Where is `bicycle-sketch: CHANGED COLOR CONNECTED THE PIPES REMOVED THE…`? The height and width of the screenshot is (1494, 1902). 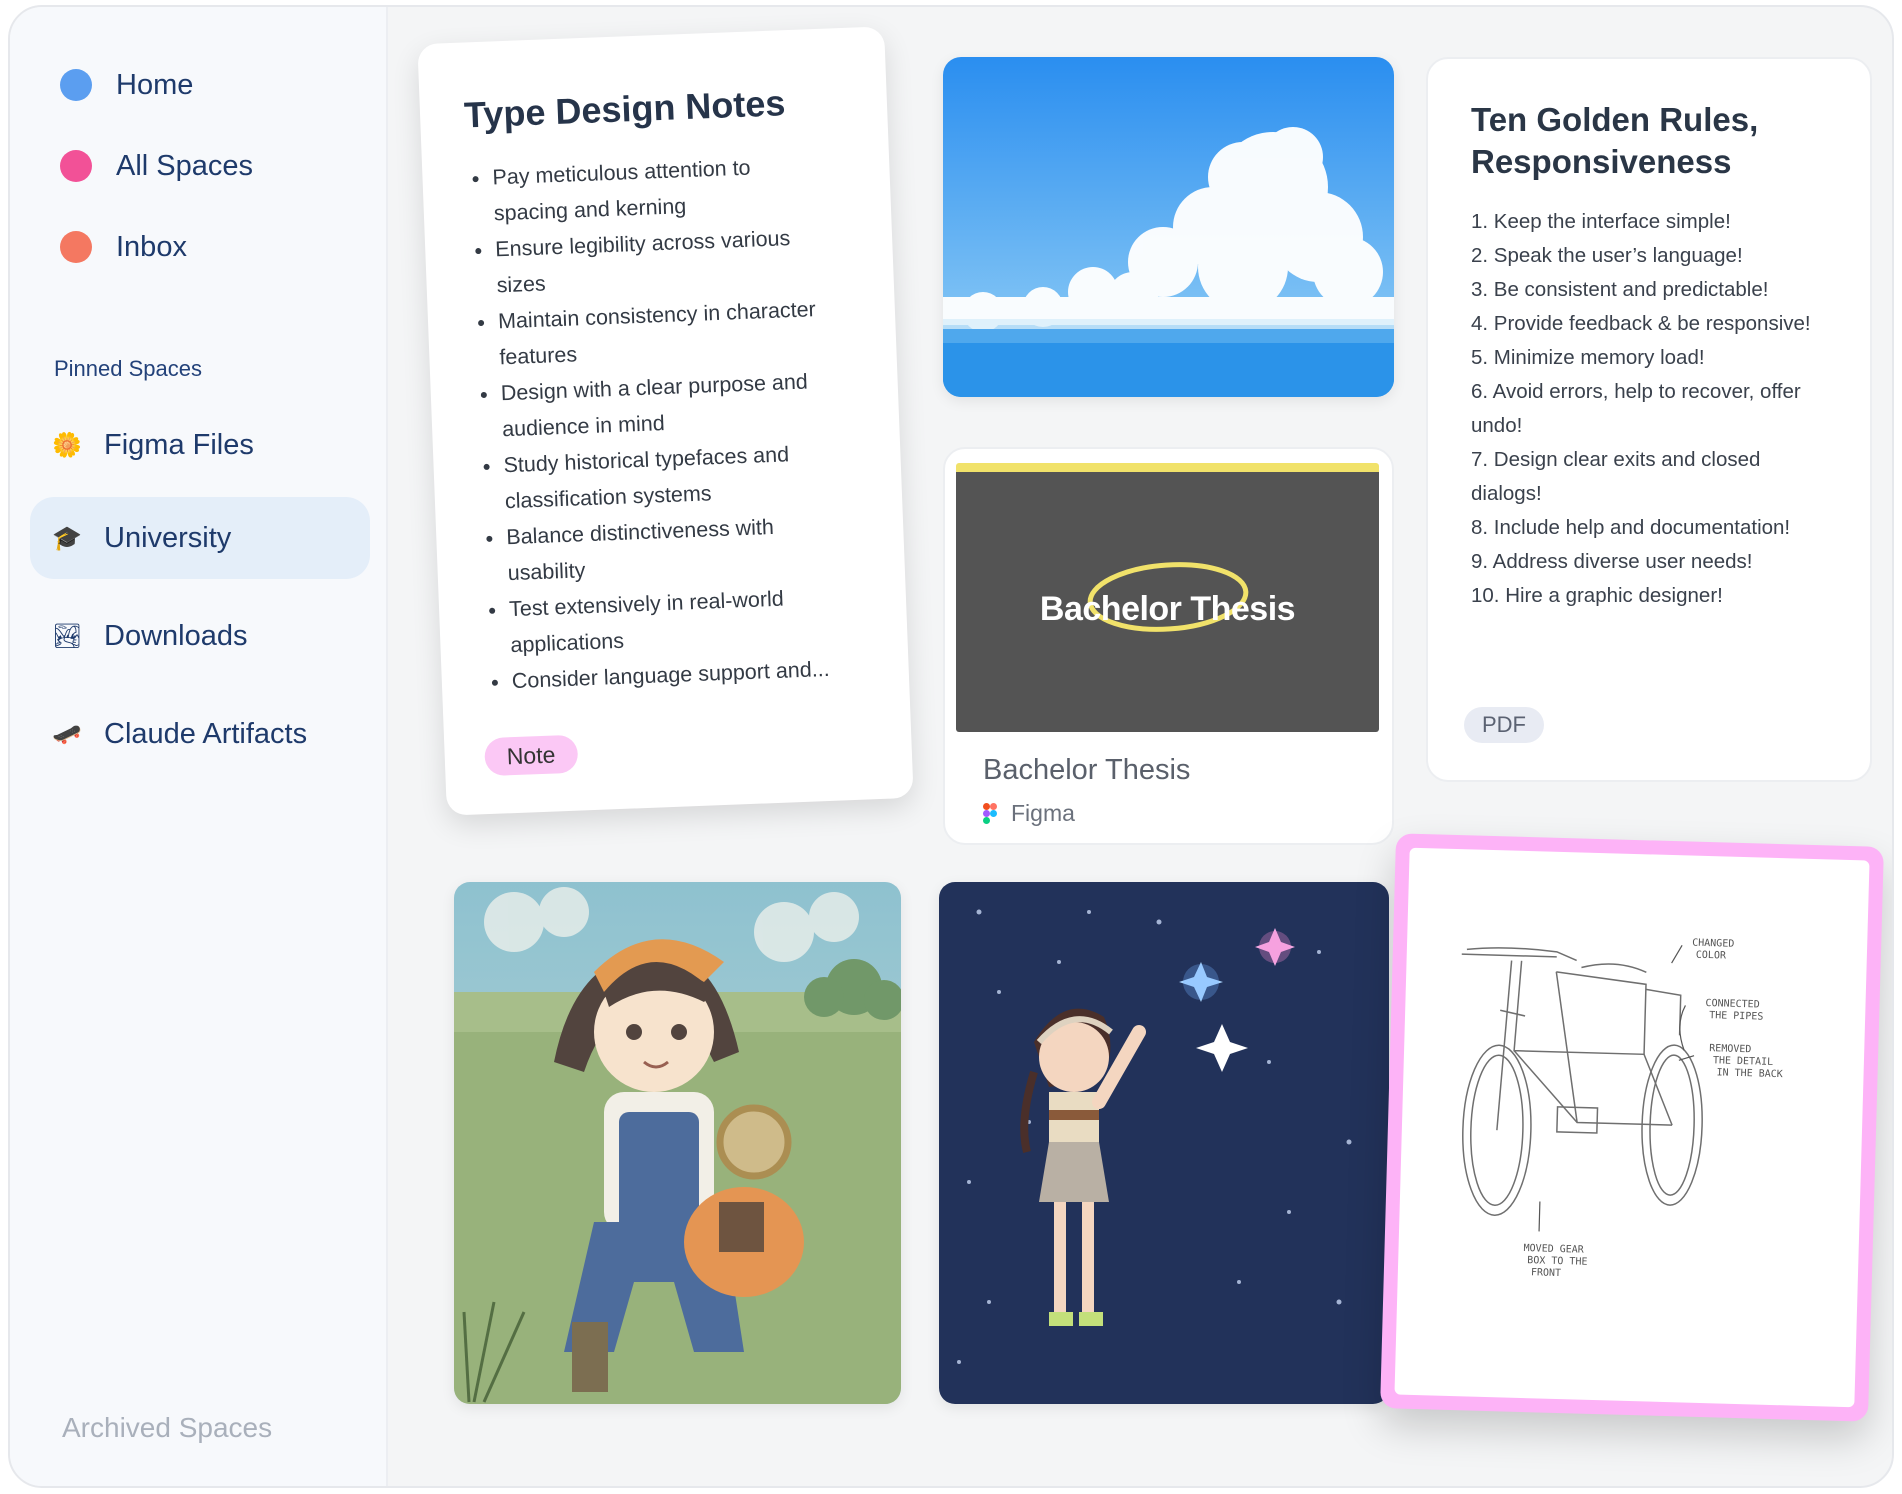 bicycle-sketch: CHANGED COLOR CONNECTED THE PIPES REMOVED THE… is located at coordinates (1632, 1127).